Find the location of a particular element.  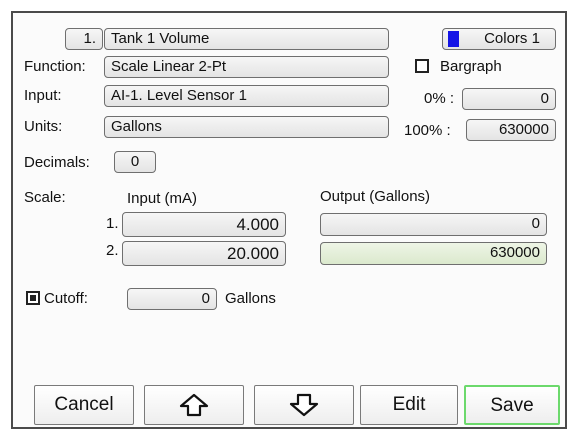

low-percent-label: 0% : is located at coordinates (439, 98).